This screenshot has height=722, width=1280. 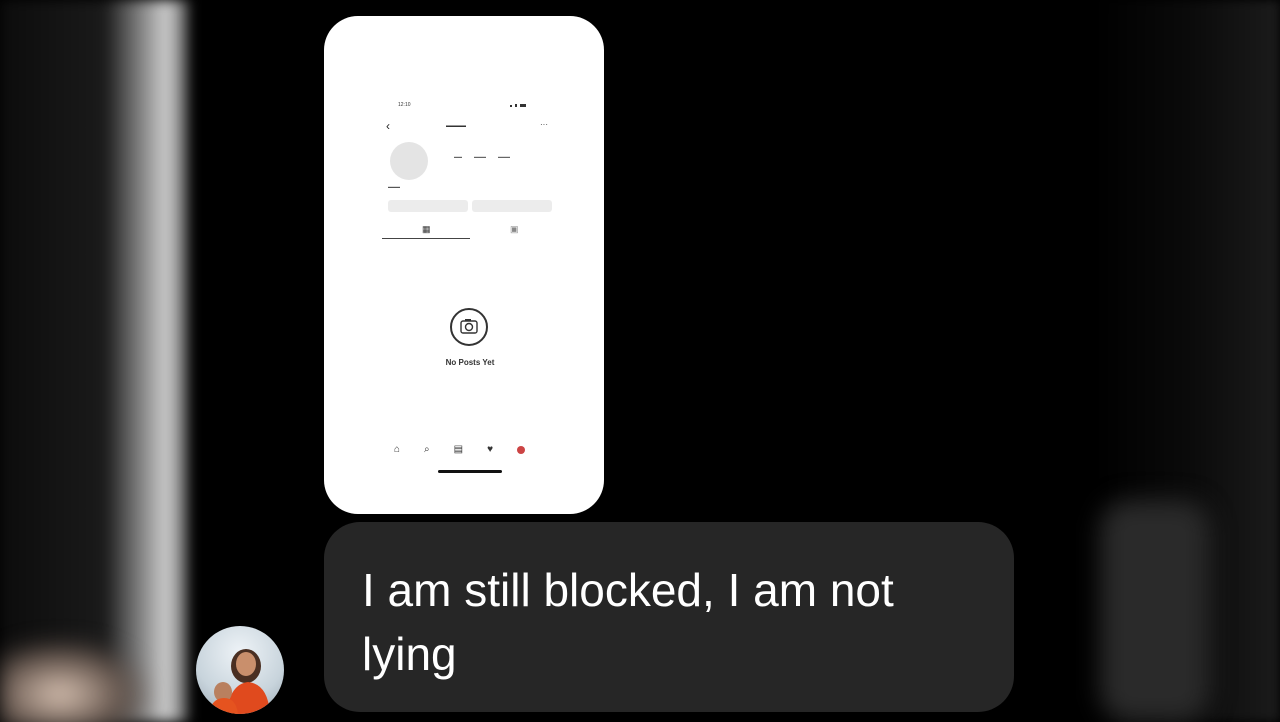 What do you see at coordinates (470, 362) in the screenshot?
I see `empty-state-text: No Posts Yet` at bounding box center [470, 362].